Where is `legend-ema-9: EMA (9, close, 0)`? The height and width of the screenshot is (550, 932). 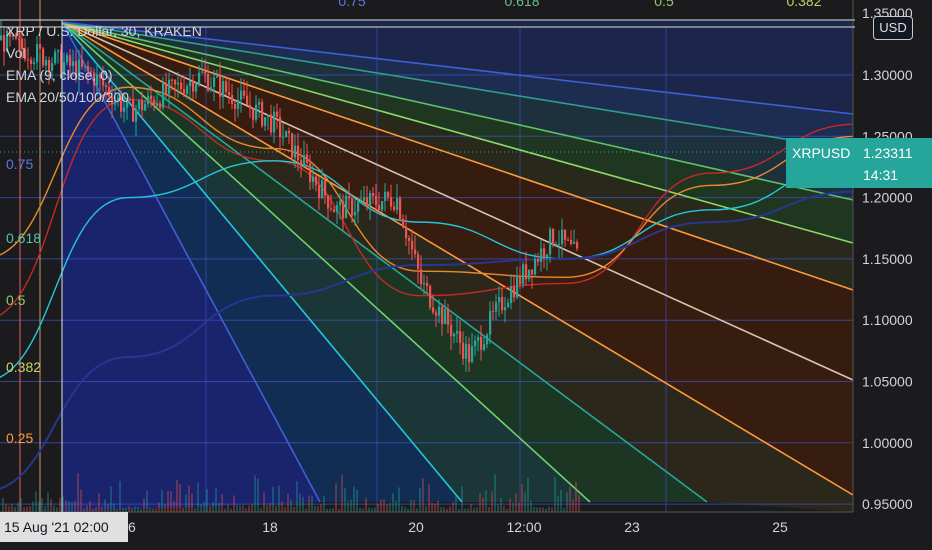
legend-ema-9: EMA (9, close, 0) is located at coordinates (104, 75).